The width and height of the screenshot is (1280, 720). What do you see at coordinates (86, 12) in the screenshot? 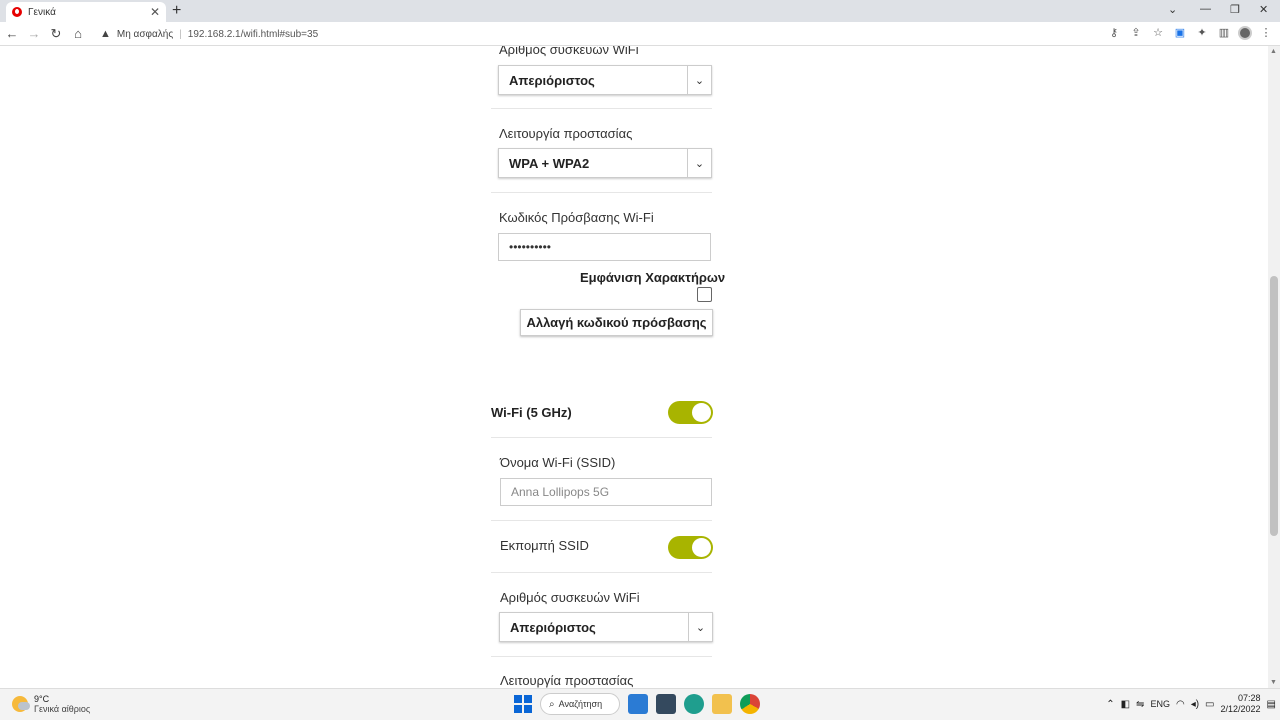
I see `browser-tab: Γενικά ✕` at bounding box center [86, 12].